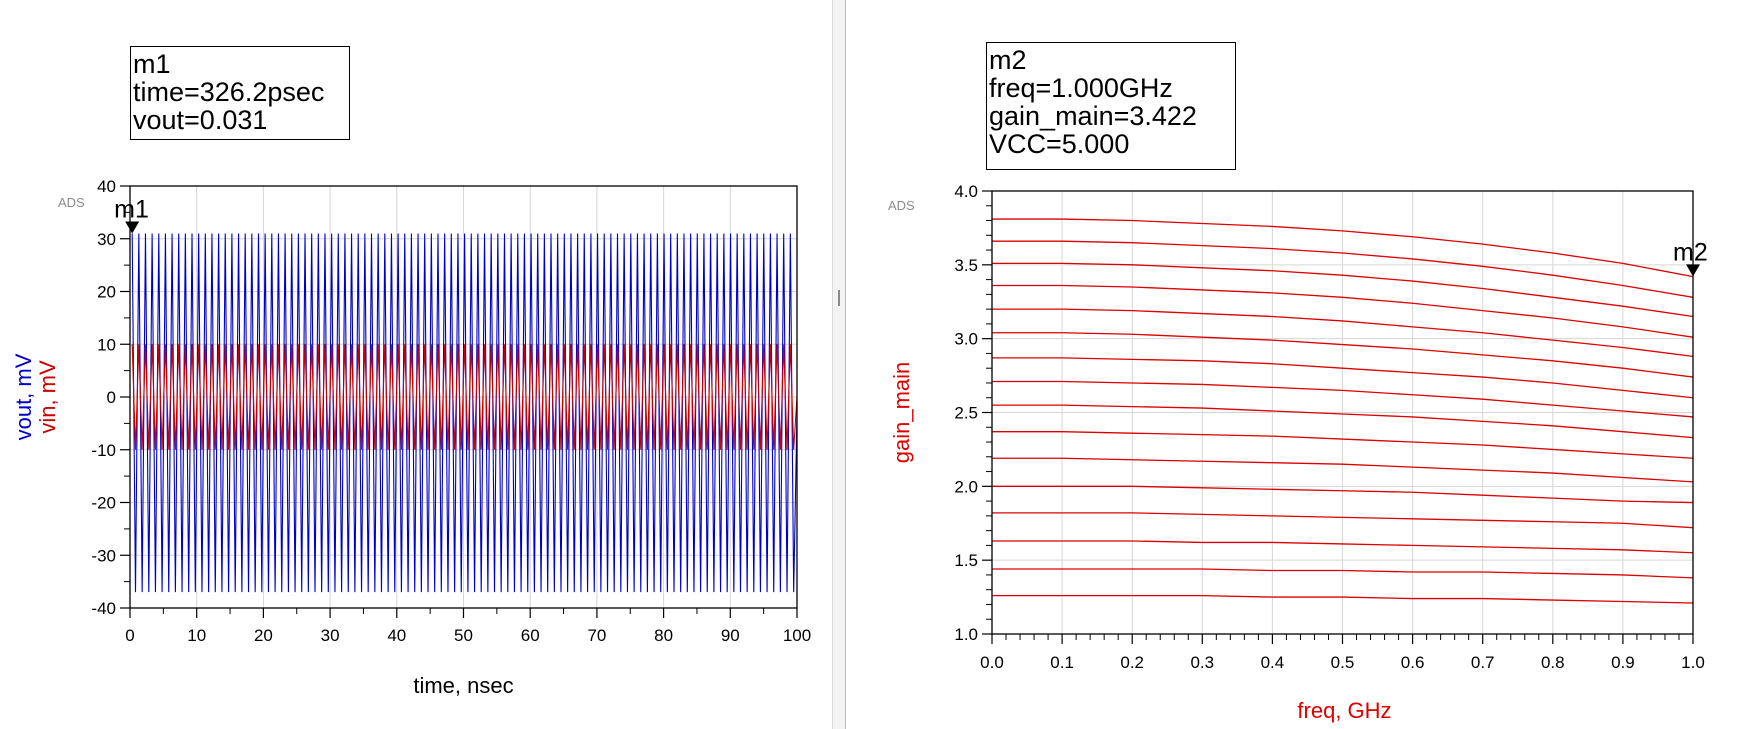 The image size is (1740, 729). I want to click on x-tick-label: 80, so click(663, 635).